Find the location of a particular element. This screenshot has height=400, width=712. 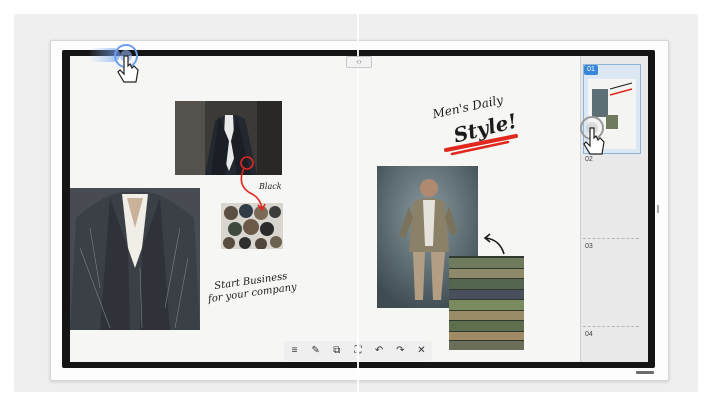

start-business-note: Start Business for your company is located at coordinates (252, 288).